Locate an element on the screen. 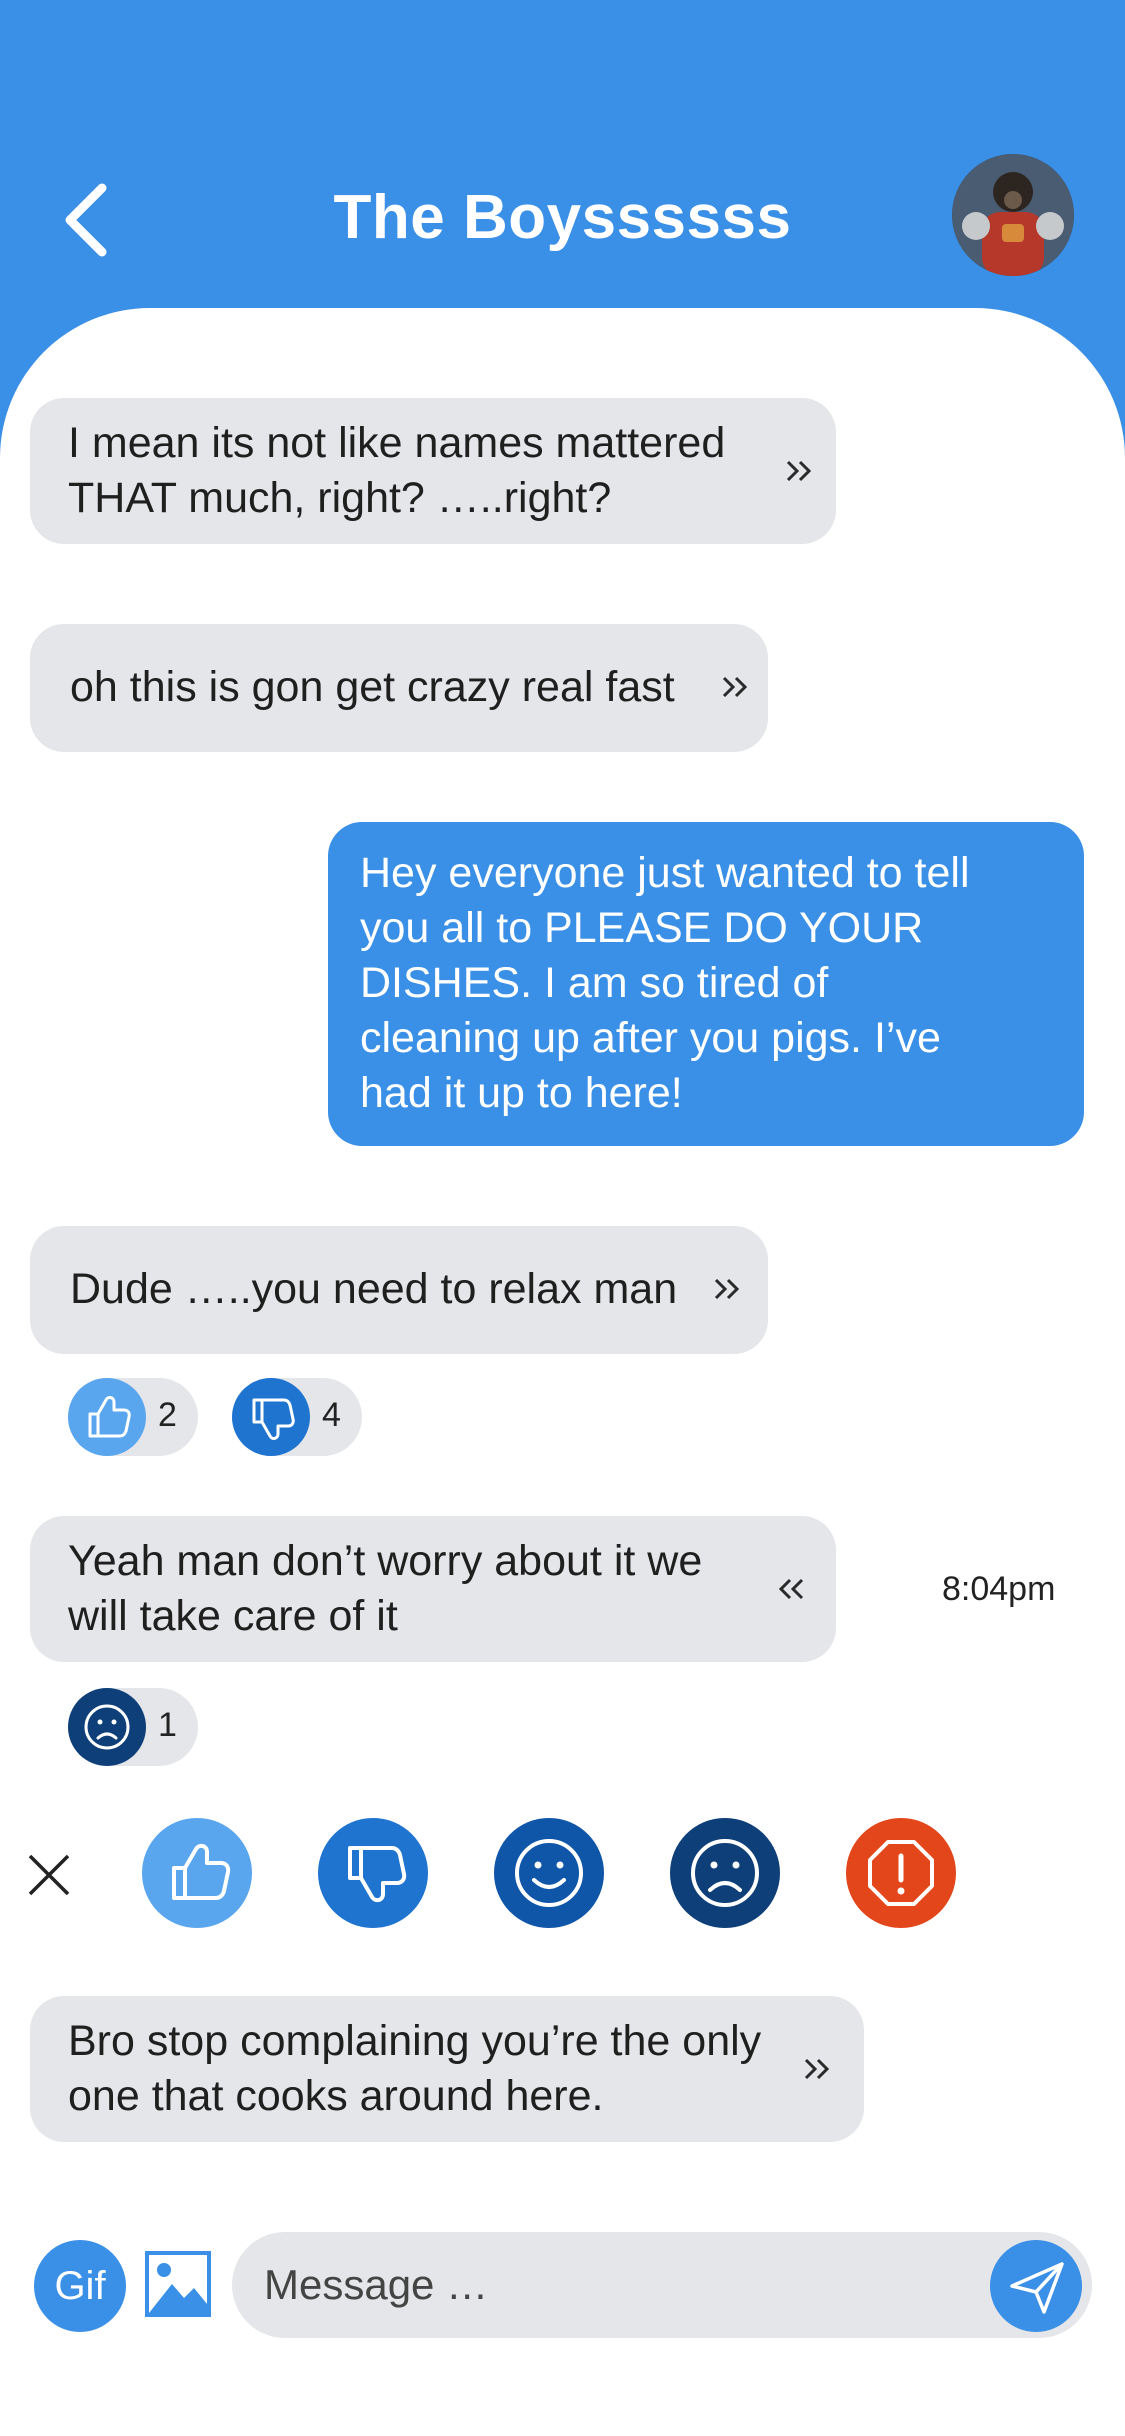 The image size is (1125, 2436). reaction-count: 1 is located at coordinates (167, 1725).